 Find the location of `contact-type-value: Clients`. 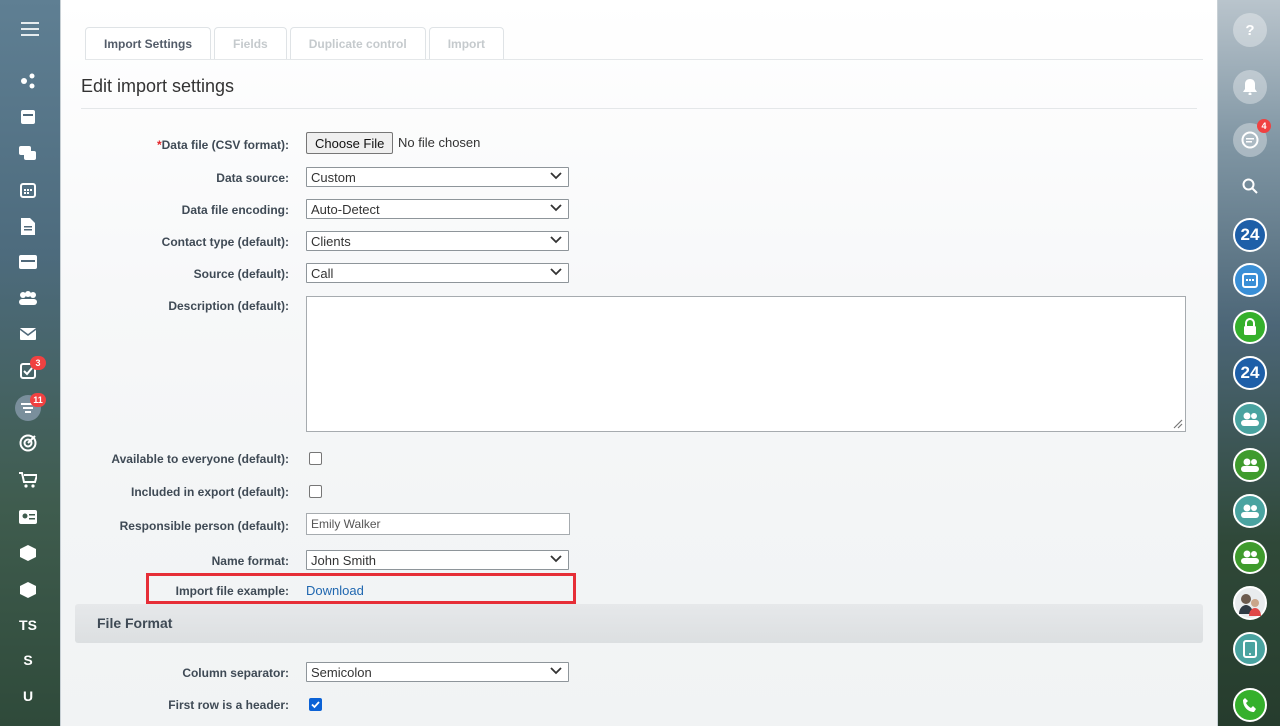

contact-type-value: Clients is located at coordinates (331, 241).